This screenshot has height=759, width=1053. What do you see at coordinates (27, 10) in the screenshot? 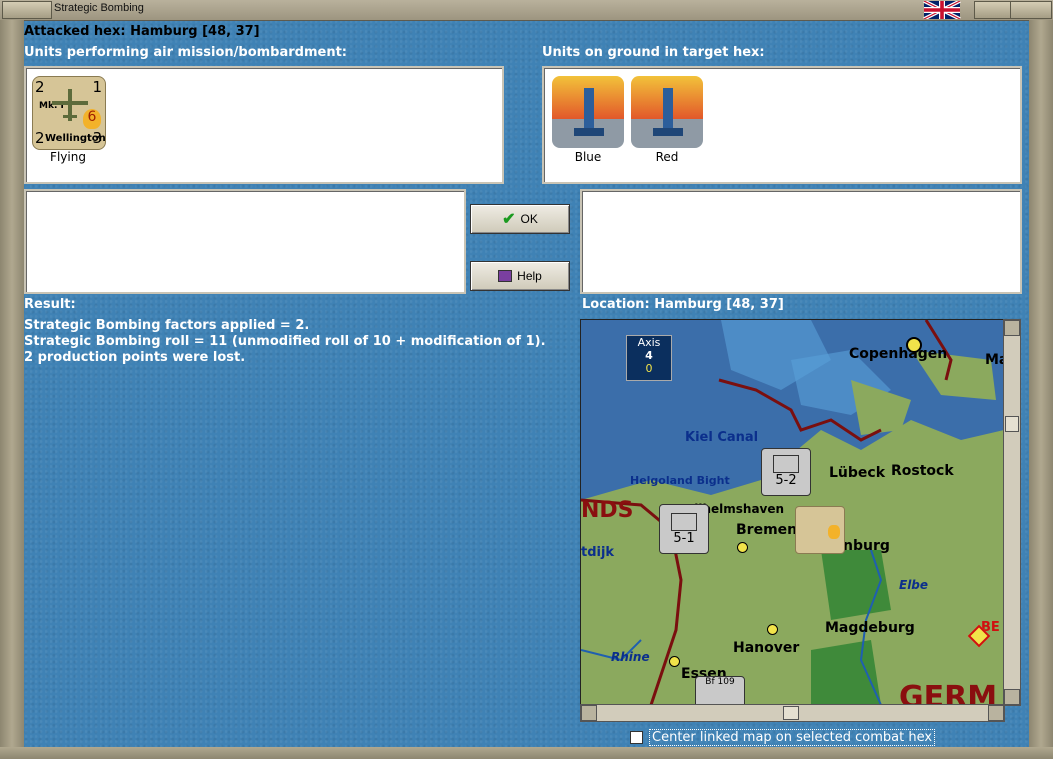
I see `system-menu-button` at bounding box center [27, 10].